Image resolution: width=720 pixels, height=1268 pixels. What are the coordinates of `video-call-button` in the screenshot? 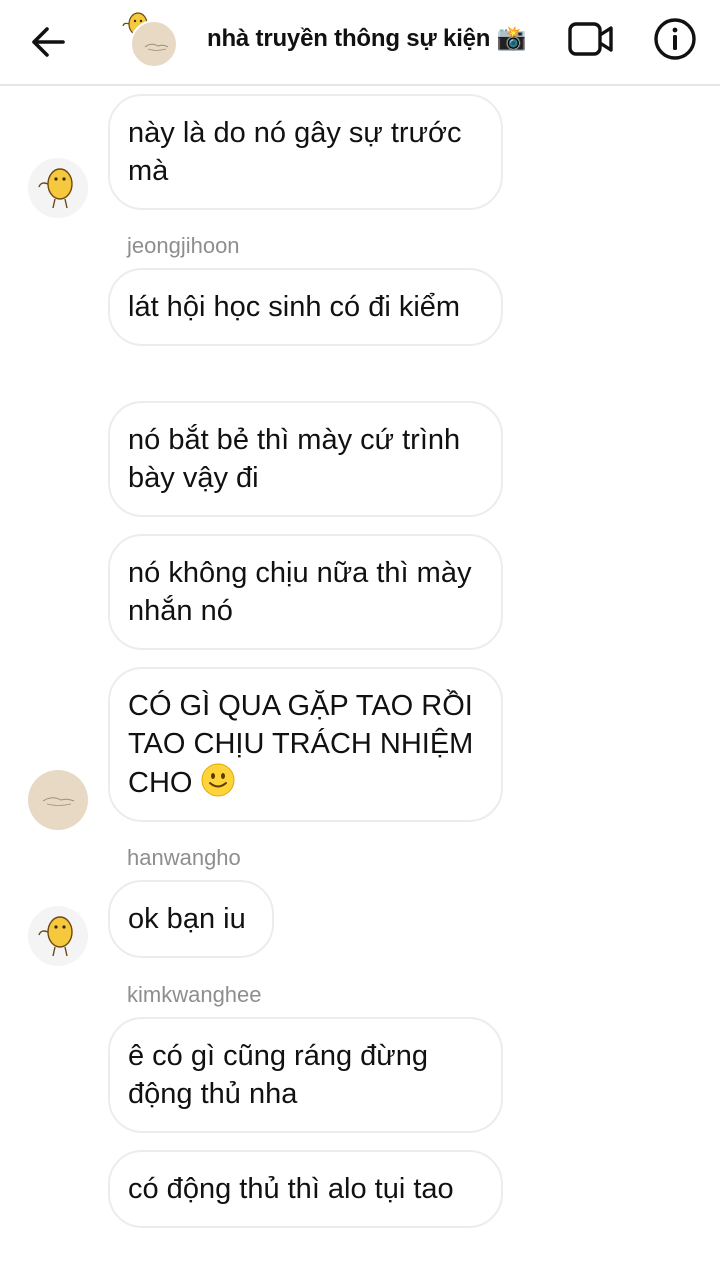 It's located at (591, 39).